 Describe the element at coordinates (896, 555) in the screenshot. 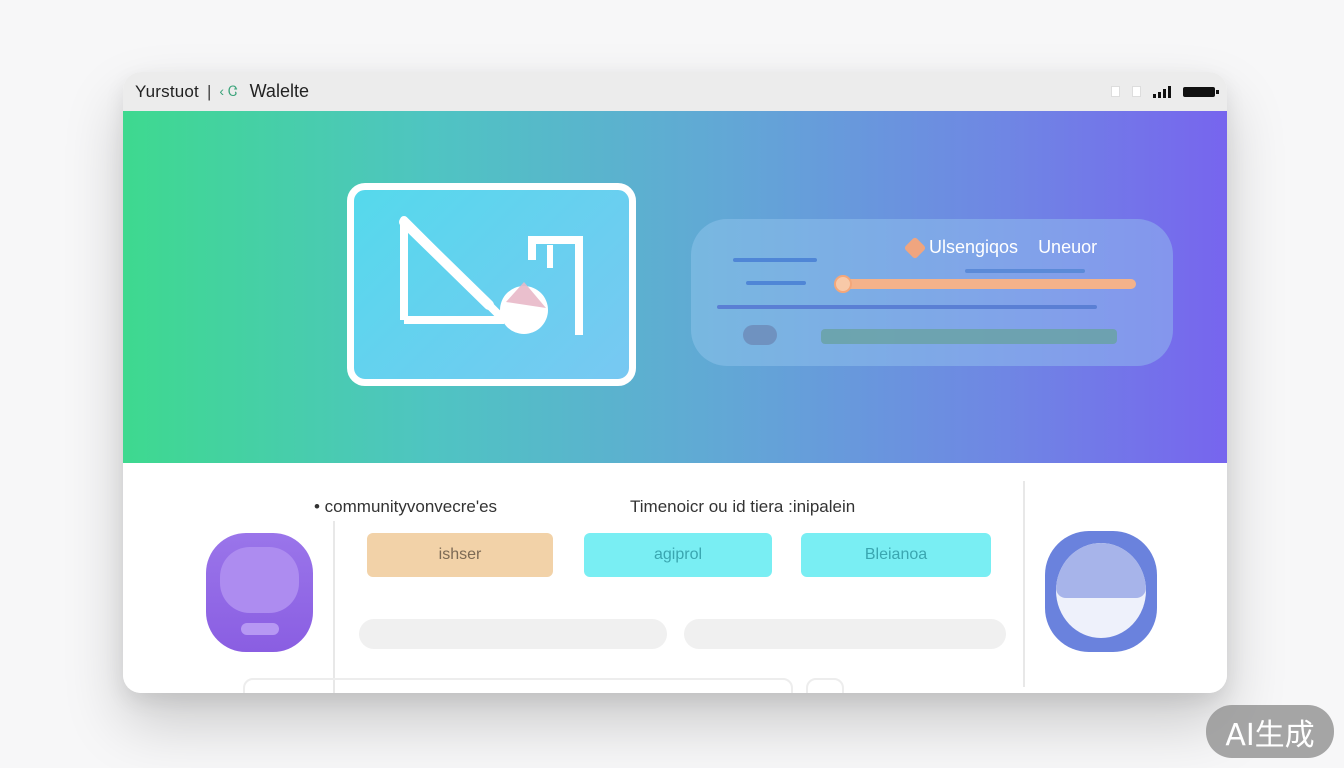

I see `bleianoa-button: Bleianoa` at that location.